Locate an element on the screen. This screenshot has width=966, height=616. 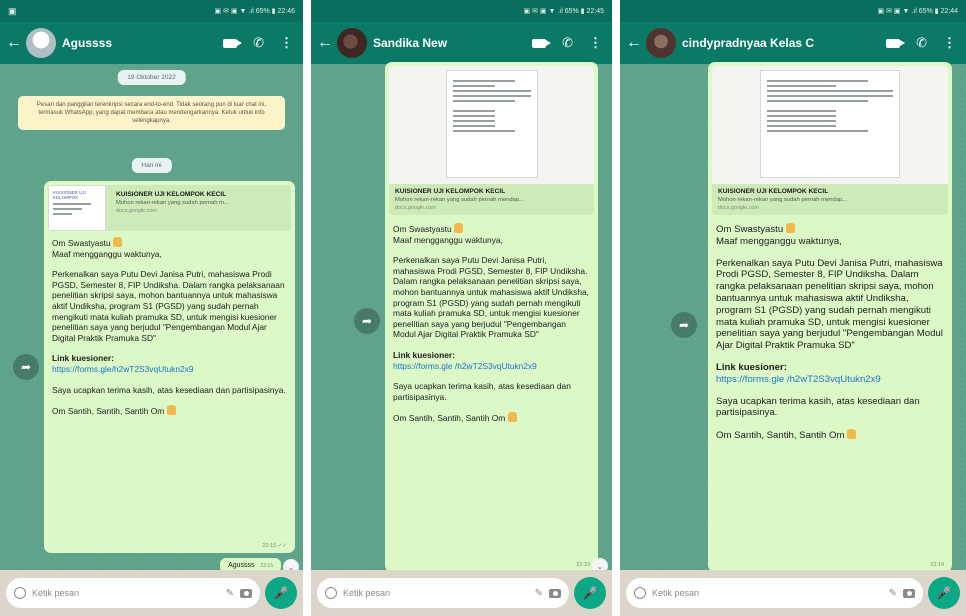
contact-name: Agussss is located at coordinates (139, 43).